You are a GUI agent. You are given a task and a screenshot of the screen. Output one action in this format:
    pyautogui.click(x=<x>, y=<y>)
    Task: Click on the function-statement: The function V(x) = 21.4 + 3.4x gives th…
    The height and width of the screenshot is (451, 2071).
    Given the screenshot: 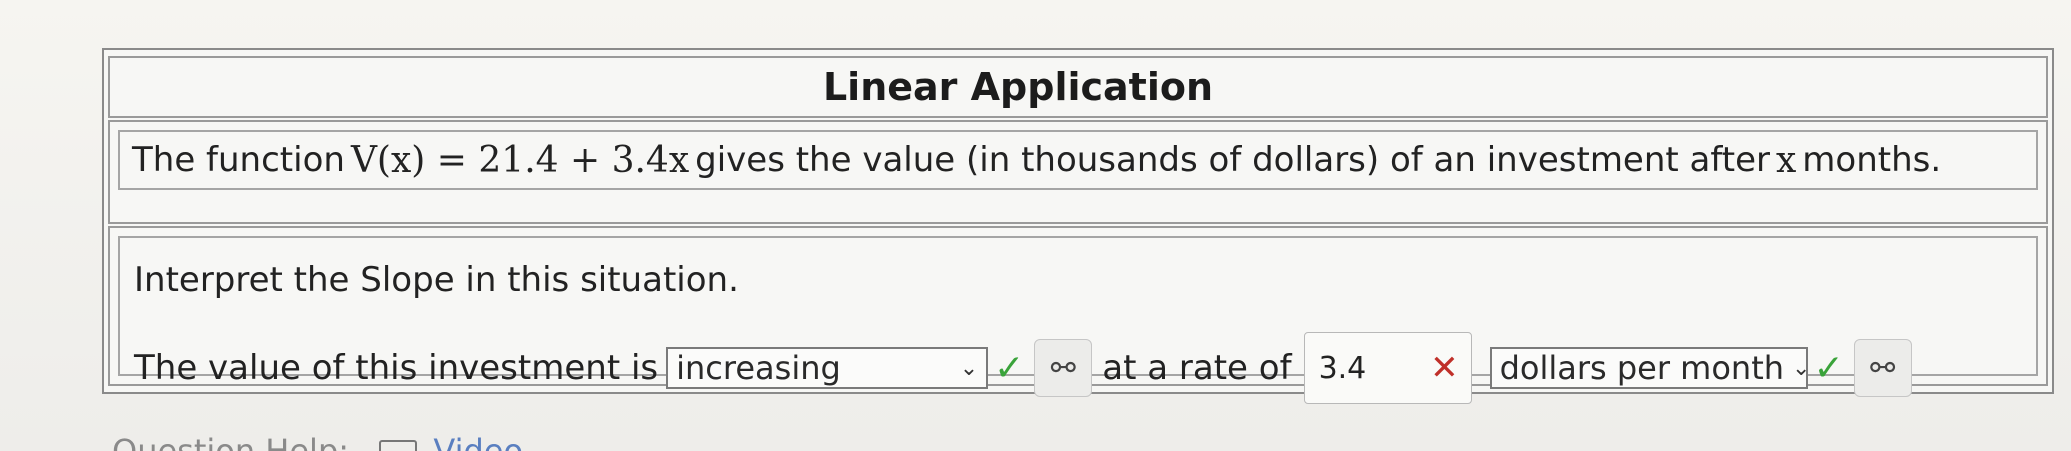 What is the action you would take?
    pyautogui.click(x=1078, y=160)
    